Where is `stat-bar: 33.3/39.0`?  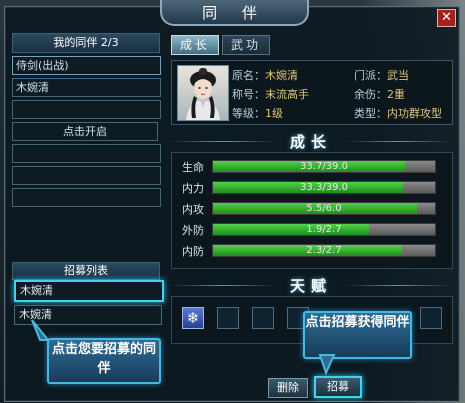
stat-bar: 33.3/39.0 is located at coordinates (324, 187).